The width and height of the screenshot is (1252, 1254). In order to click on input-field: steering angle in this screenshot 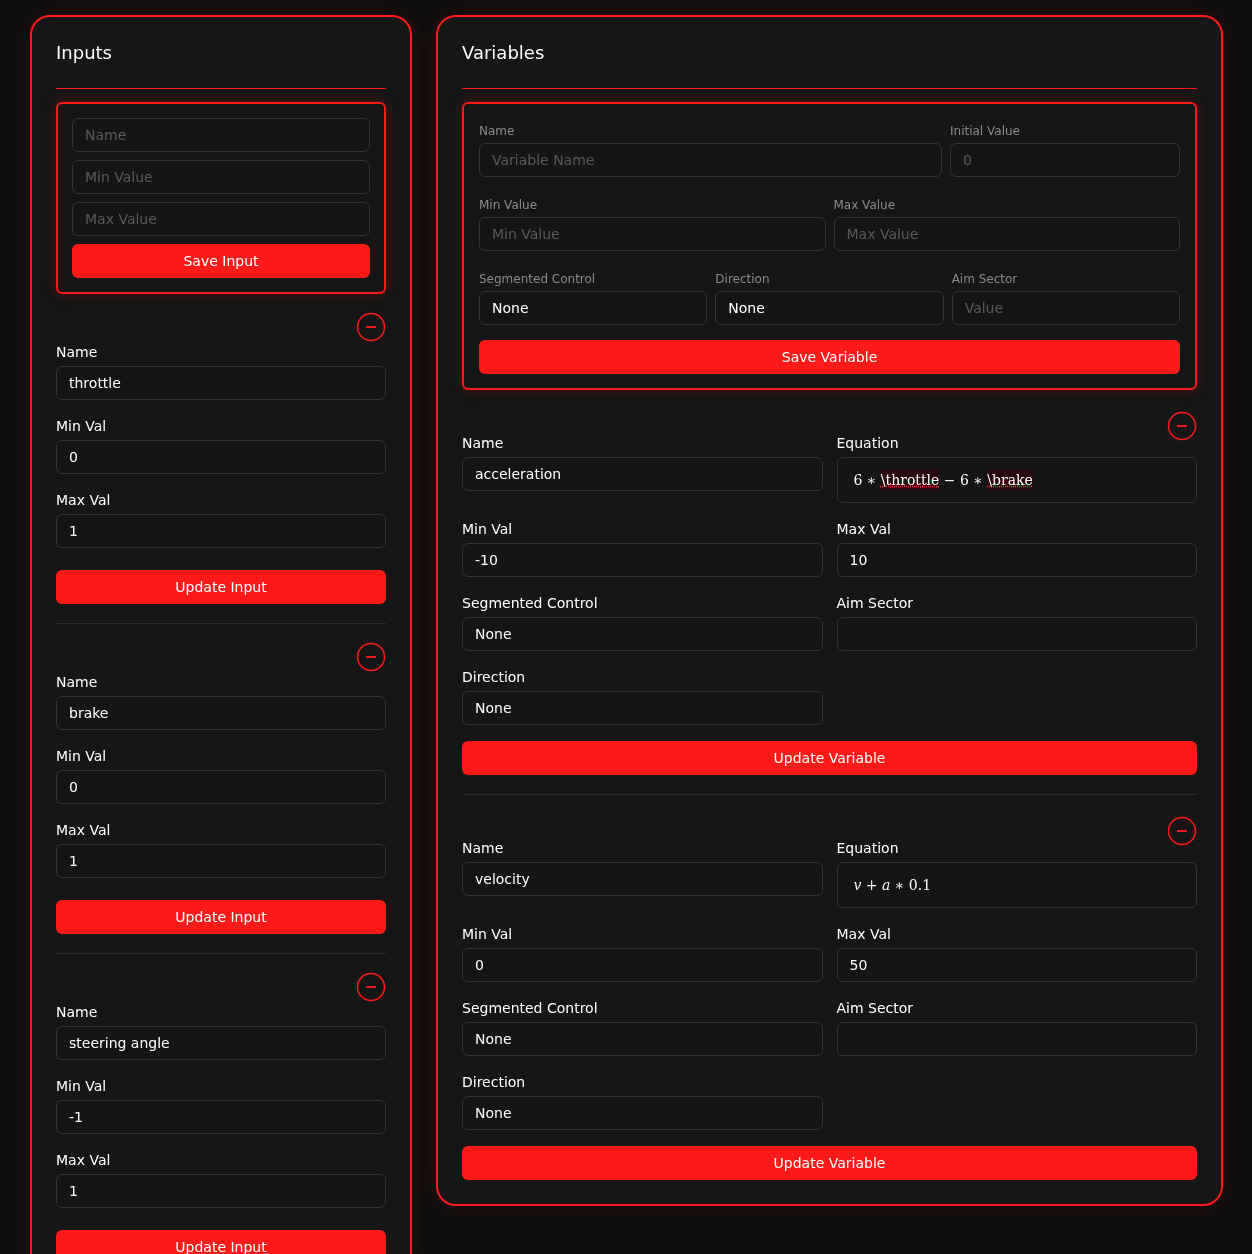, I will do `click(221, 1043)`.